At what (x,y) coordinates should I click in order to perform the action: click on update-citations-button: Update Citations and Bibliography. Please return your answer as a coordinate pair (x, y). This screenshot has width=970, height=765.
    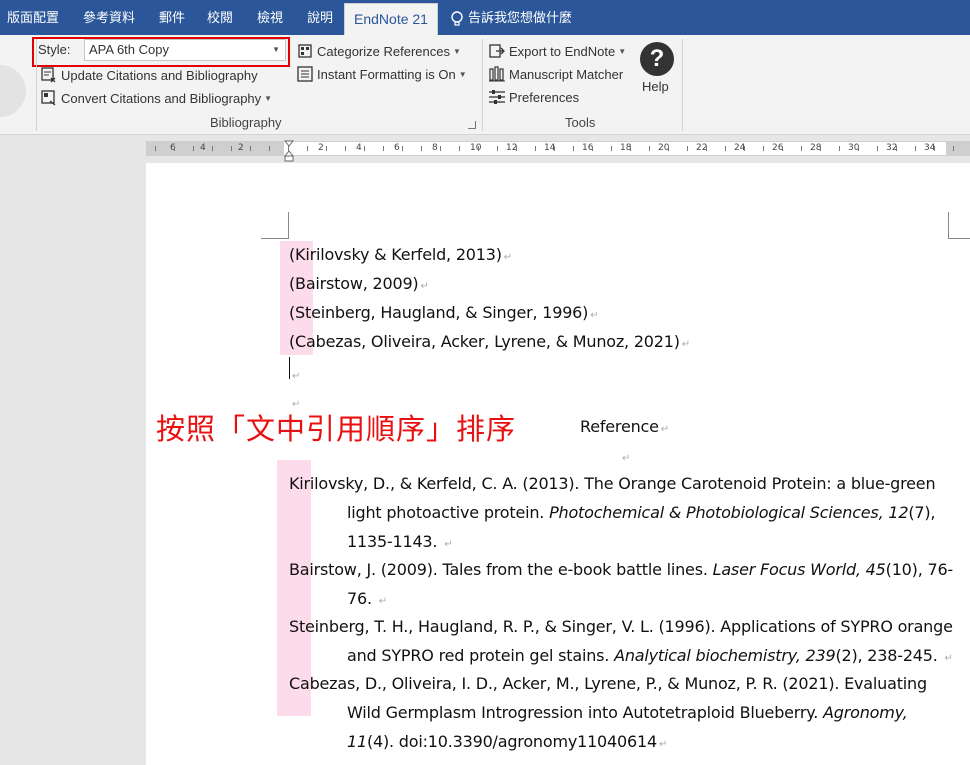
    Looking at the image, I should click on (149, 75).